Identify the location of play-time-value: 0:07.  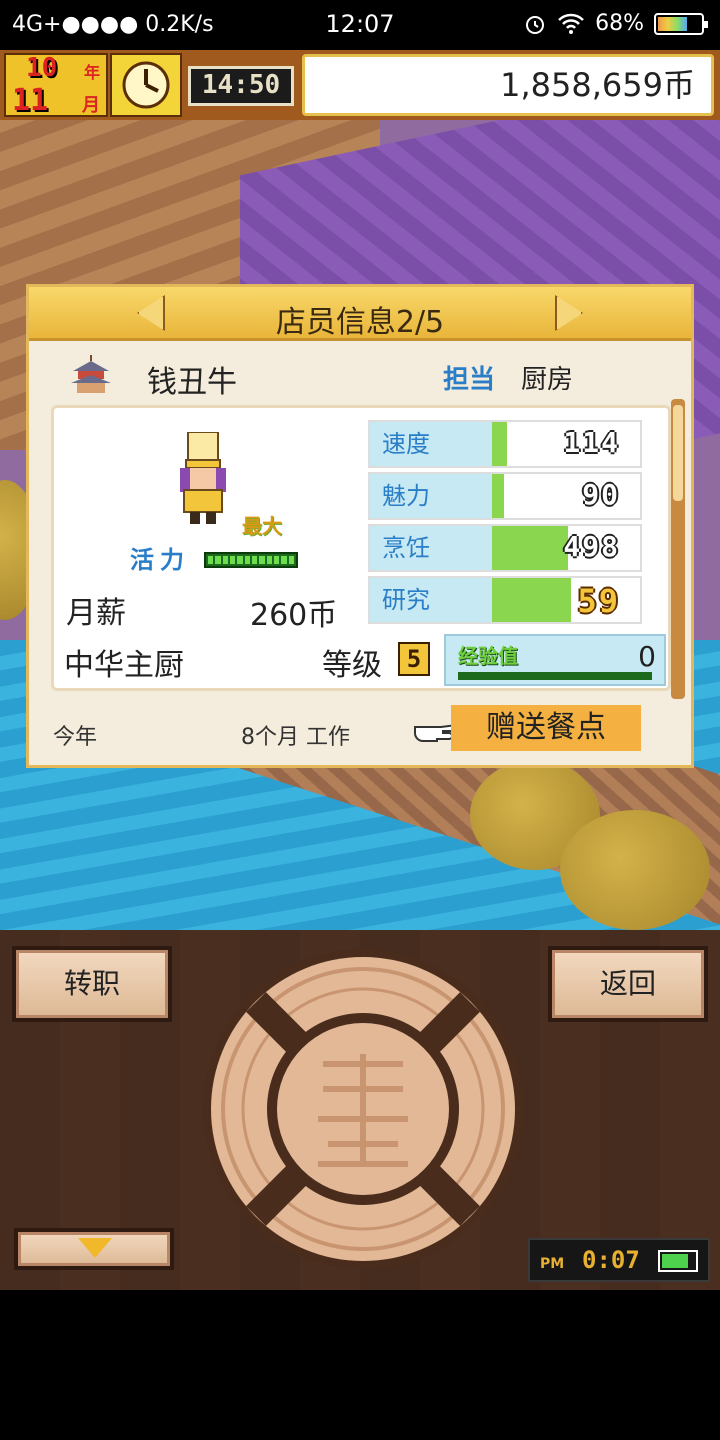
(611, 1260).